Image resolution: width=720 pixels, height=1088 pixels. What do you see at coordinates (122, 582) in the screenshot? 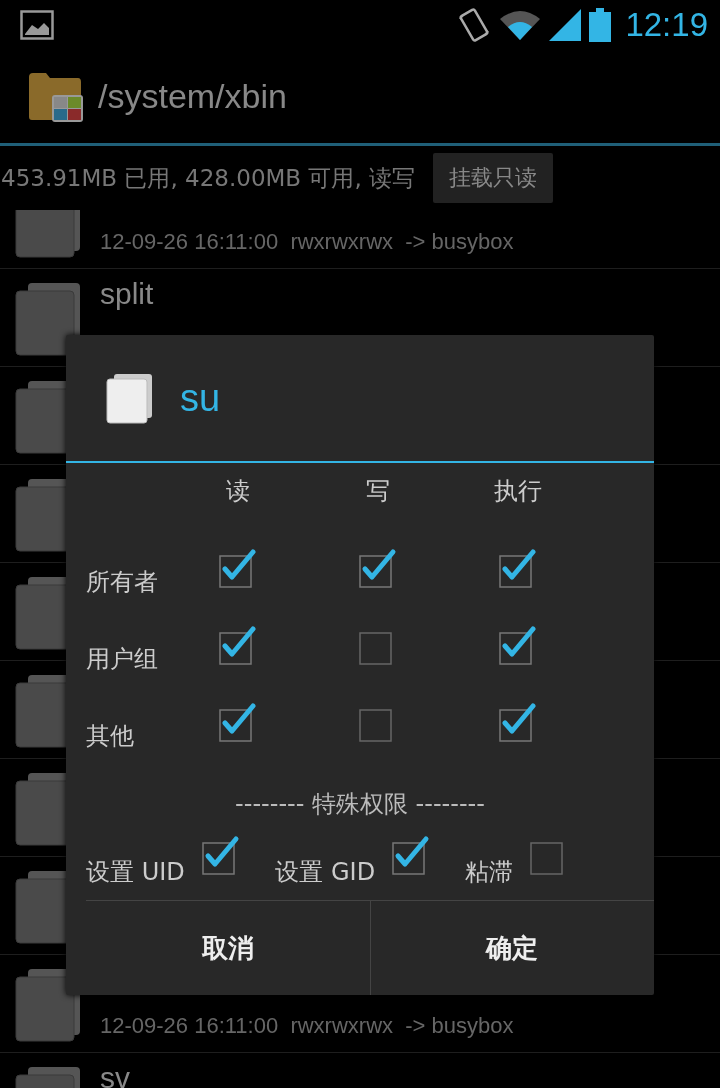
I see `row-label: 所有者` at bounding box center [122, 582].